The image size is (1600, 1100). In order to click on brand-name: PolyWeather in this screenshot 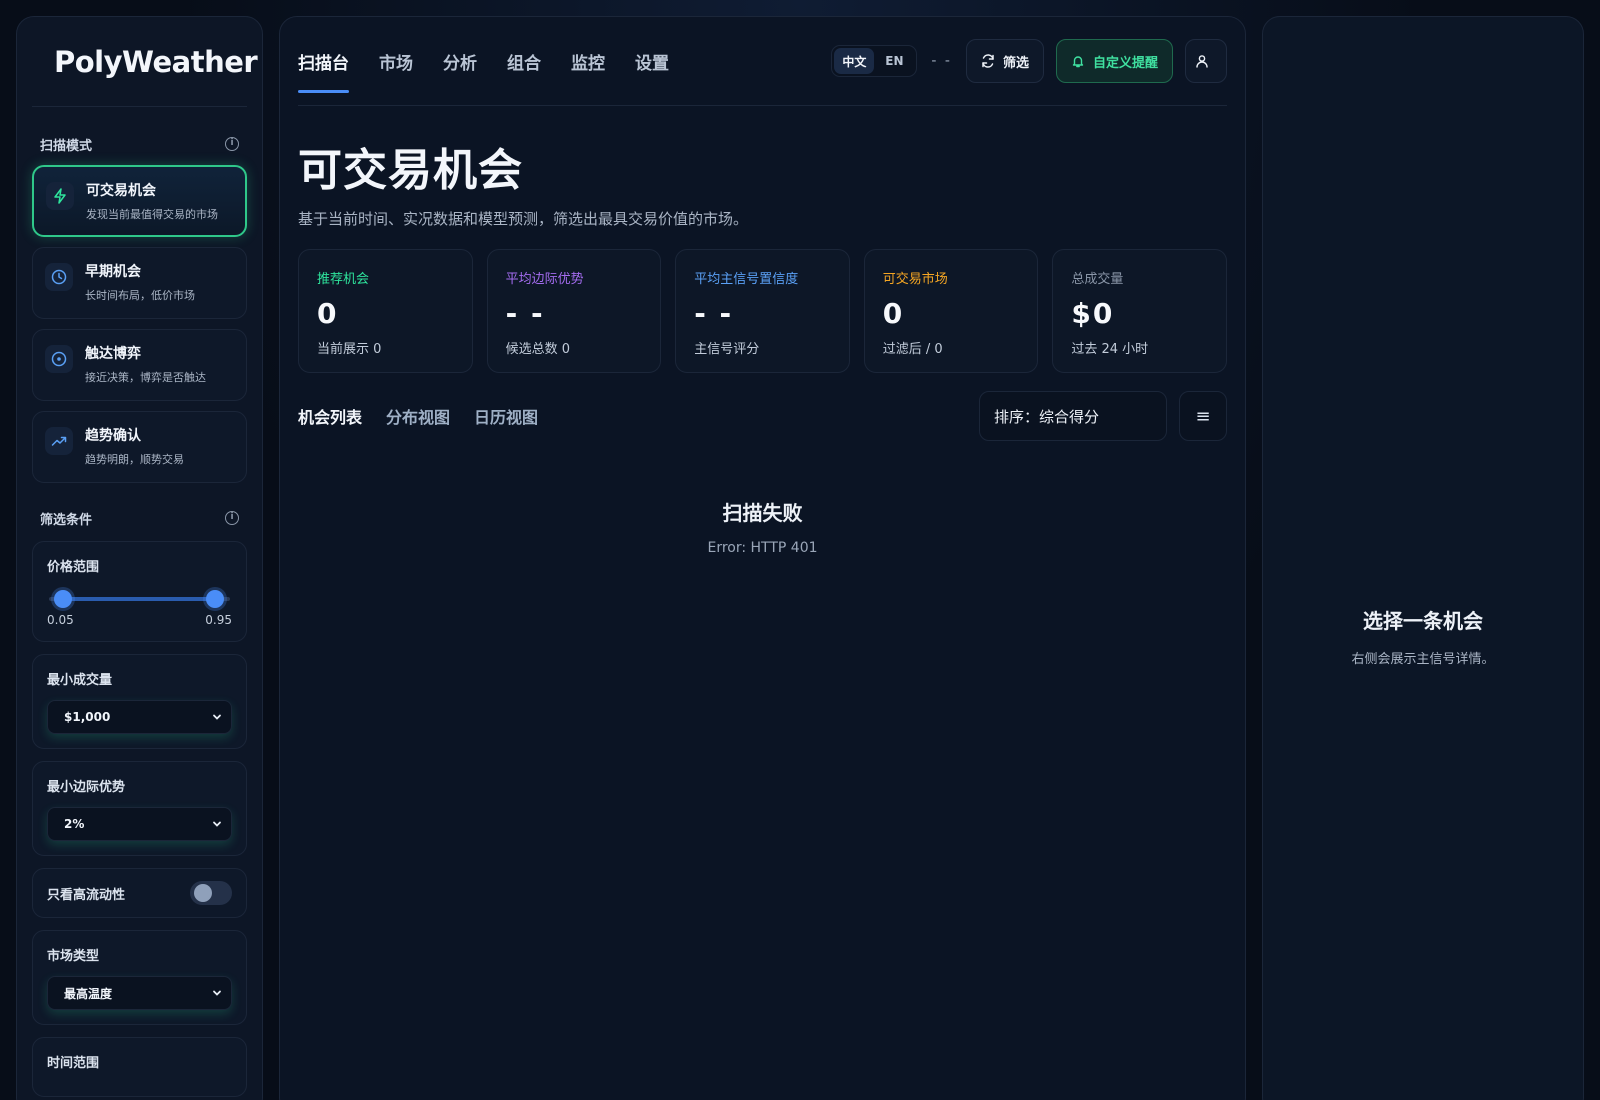, I will do `click(156, 61)`.